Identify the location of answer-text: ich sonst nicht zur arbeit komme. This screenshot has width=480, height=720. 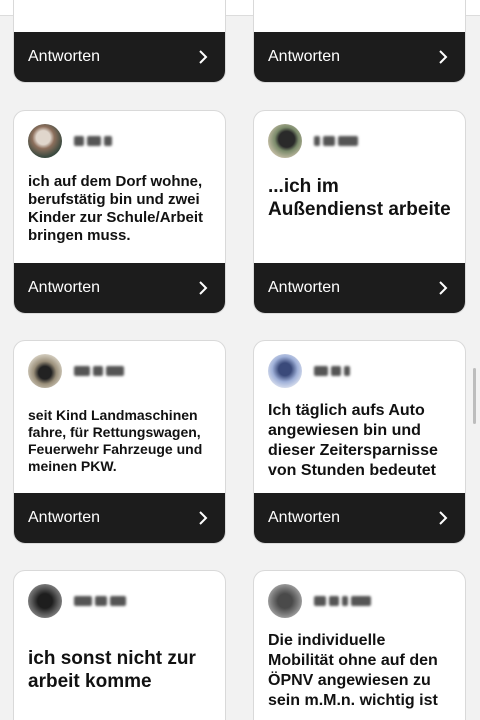
(112, 670).